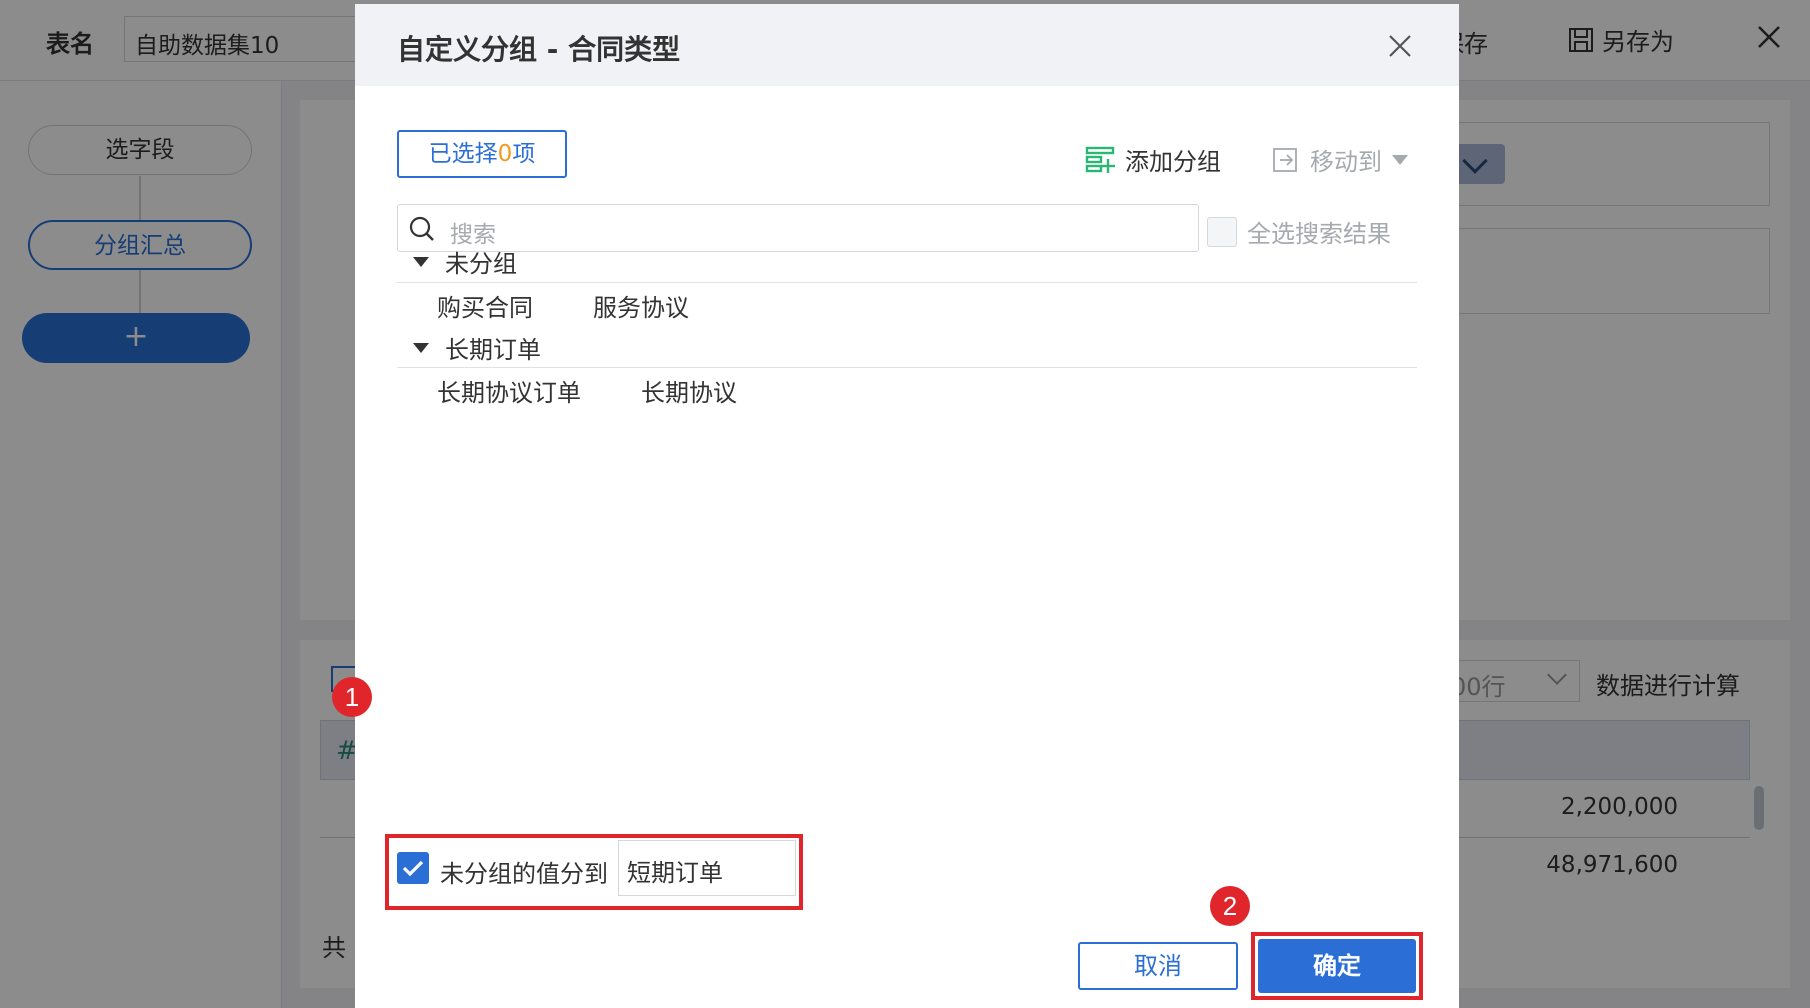  I want to click on ungrouped-to-label: 未分组的值分到, so click(524, 874).